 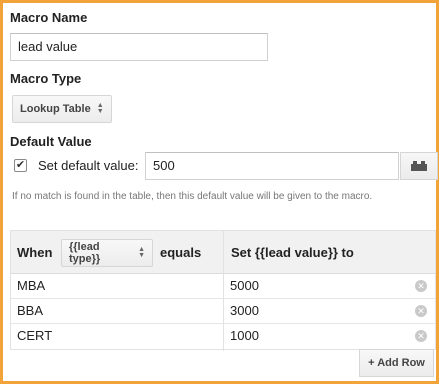 I want to click on column-divider, so click(x=223, y=291).